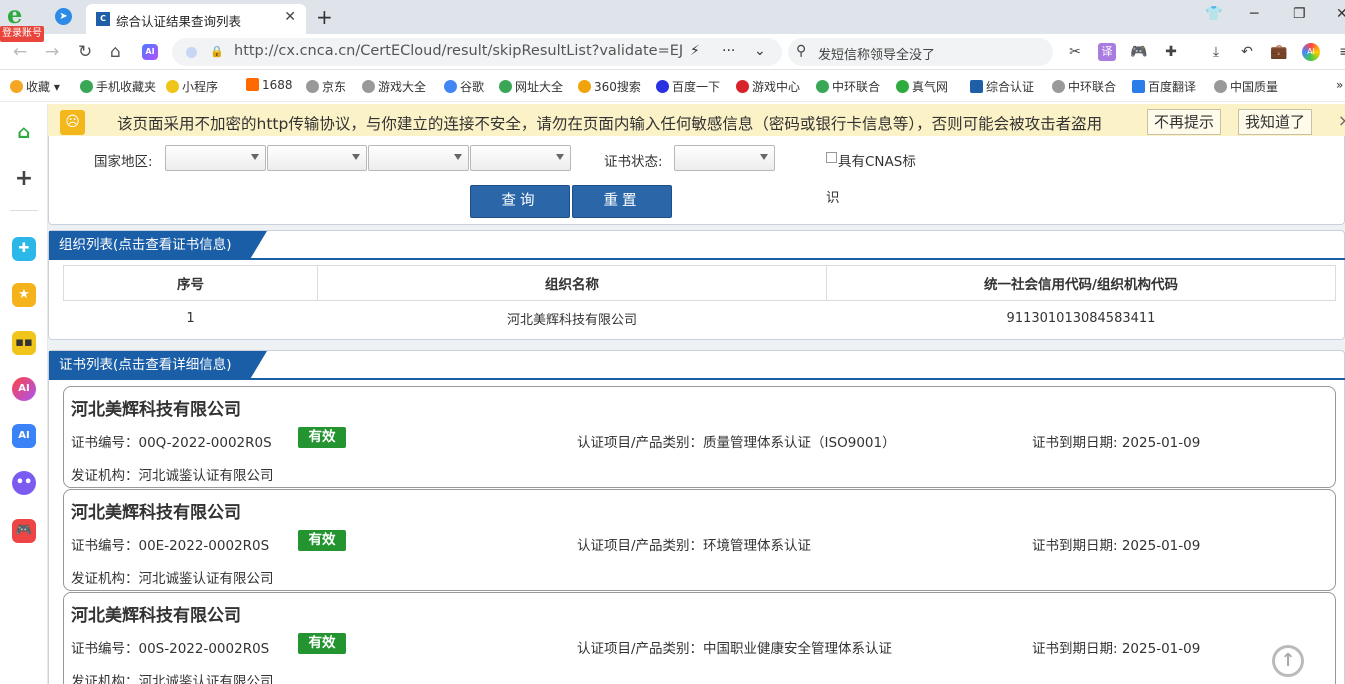  Describe the element at coordinates (520, 201) in the screenshot. I see `query-button: 查询` at that location.